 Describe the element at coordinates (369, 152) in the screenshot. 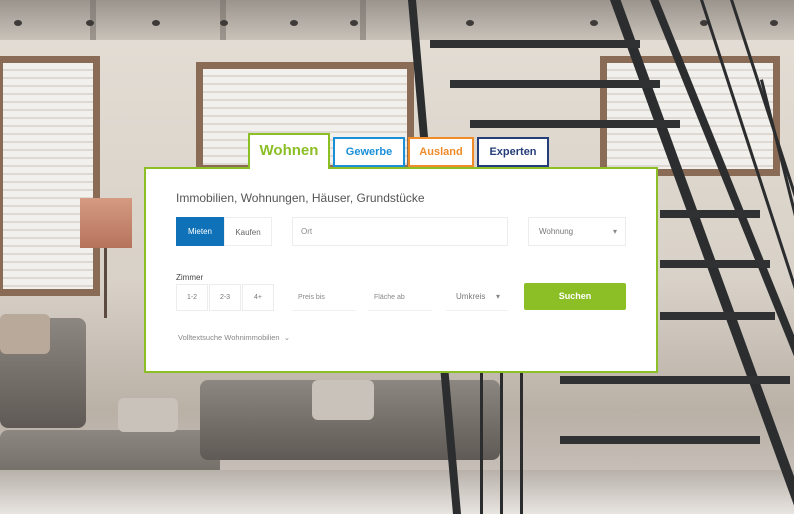

I see `tab-gewerbe: Gewerbe` at that location.